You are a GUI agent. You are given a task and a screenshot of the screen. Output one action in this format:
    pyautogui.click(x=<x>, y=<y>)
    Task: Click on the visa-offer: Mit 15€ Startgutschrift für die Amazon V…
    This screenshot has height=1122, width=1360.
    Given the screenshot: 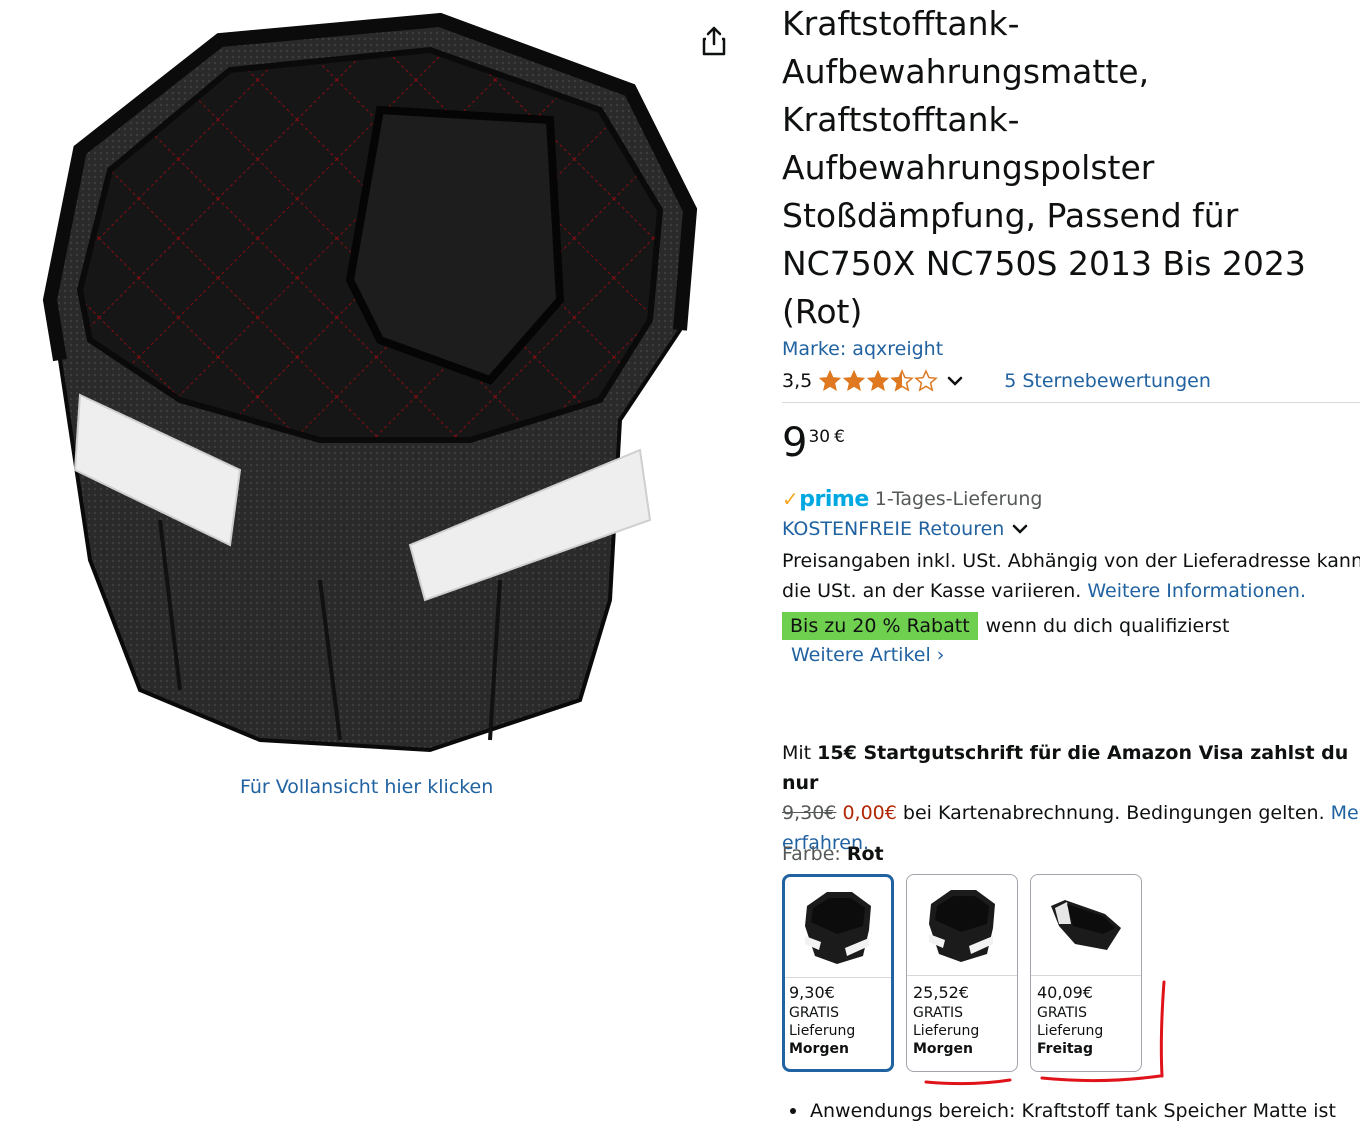 What is the action you would take?
    pyautogui.click(x=1071, y=798)
    